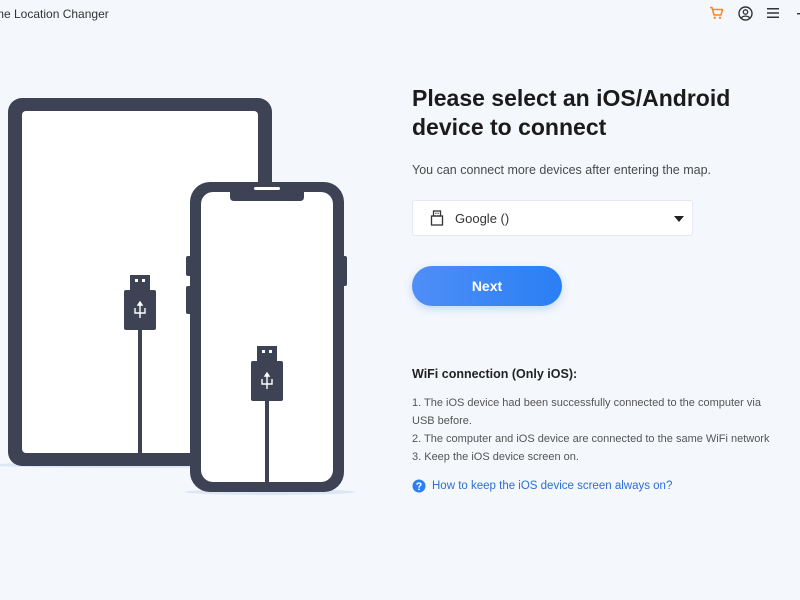  I want to click on usb-icon, so click(437, 220).